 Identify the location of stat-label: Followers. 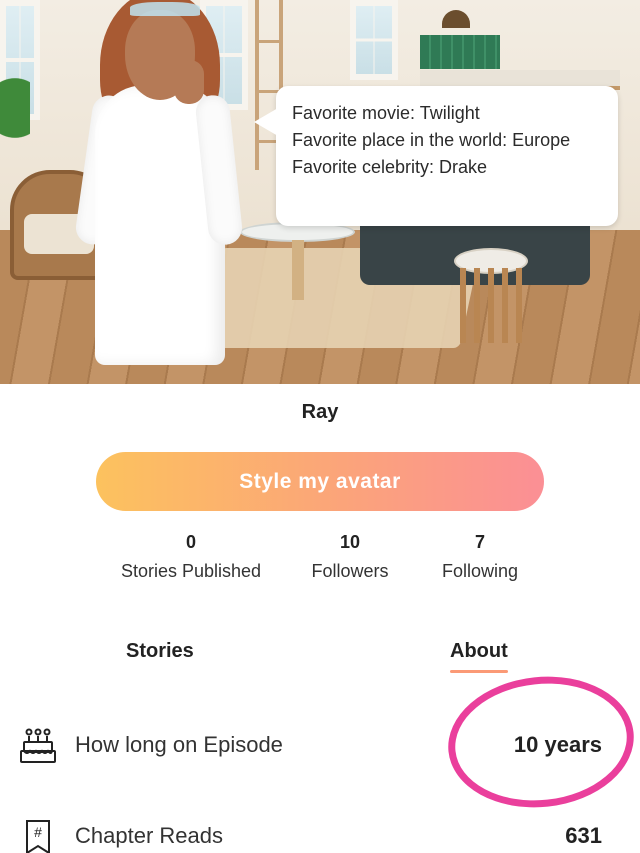
(350, 571).